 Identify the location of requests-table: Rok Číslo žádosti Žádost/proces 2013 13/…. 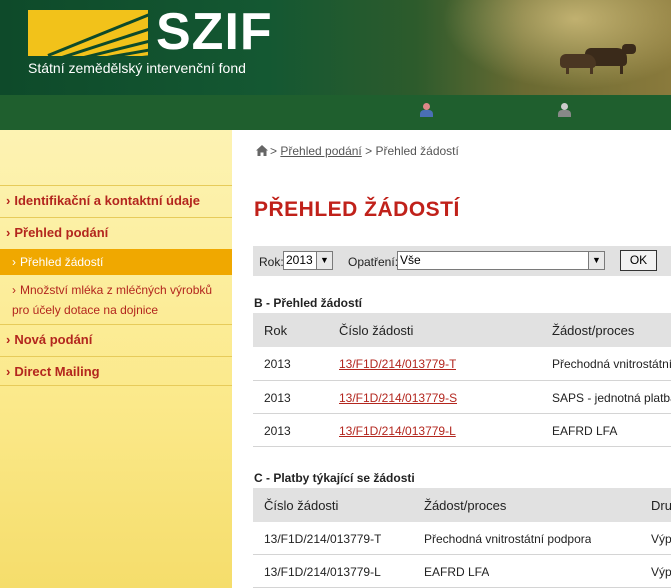
(462, 380).